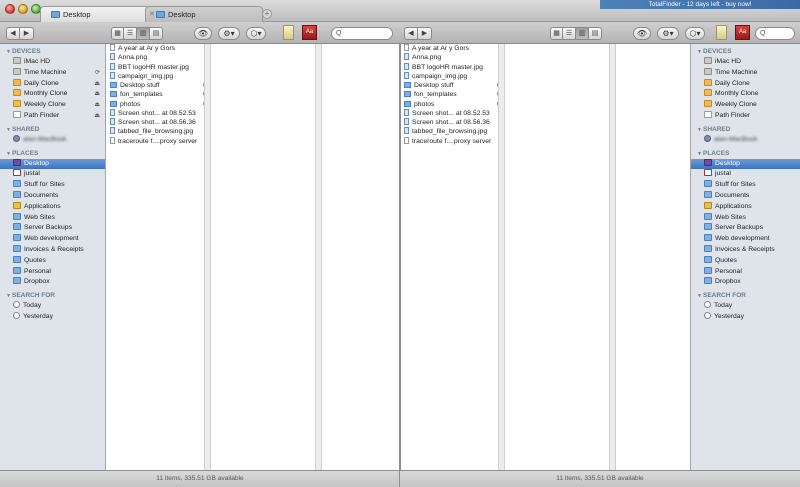 The image size is (800, 487). Describe the element at coordinates (700, 4) in the screenshot. I see `promo-banner: TotalFinder - 12 days left - buy now!` at that location.